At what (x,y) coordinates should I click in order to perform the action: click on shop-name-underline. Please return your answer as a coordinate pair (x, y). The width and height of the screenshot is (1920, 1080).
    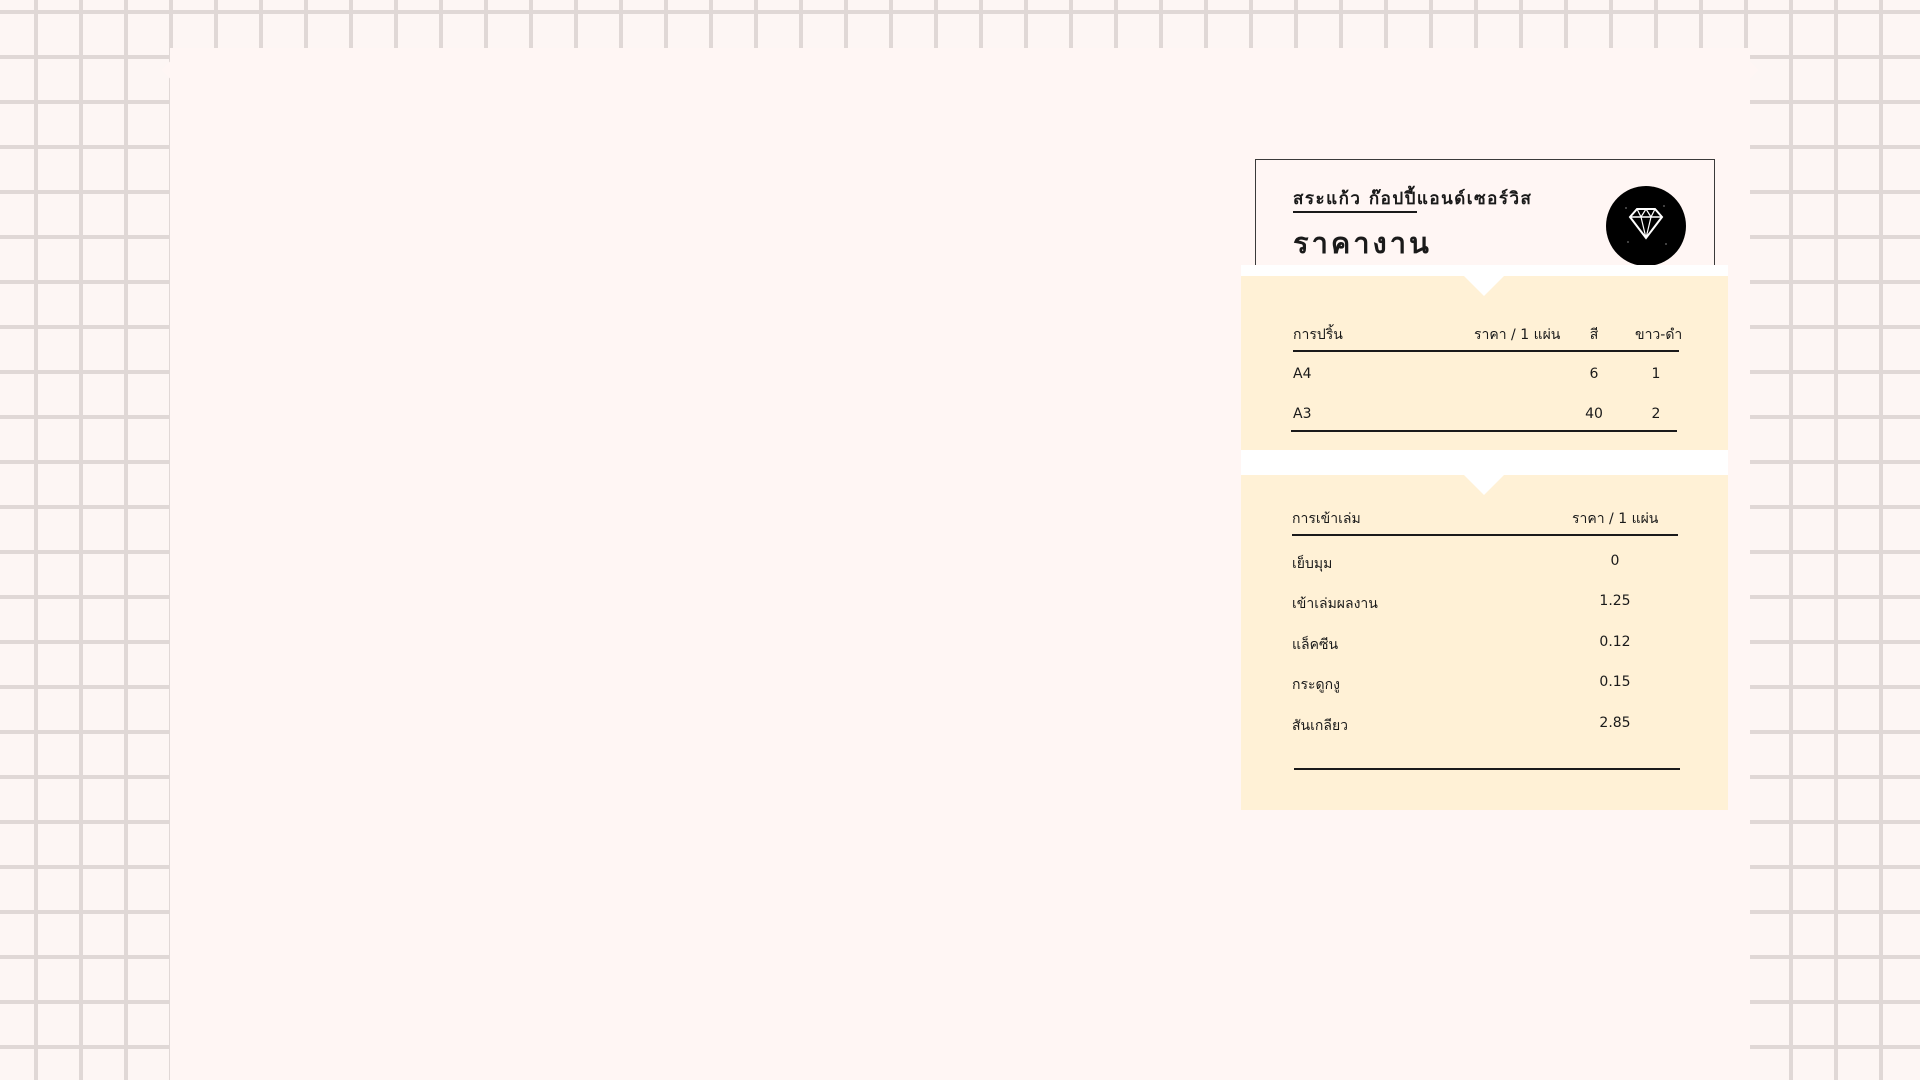
    Looking at the image, I should click on (1355, 212).